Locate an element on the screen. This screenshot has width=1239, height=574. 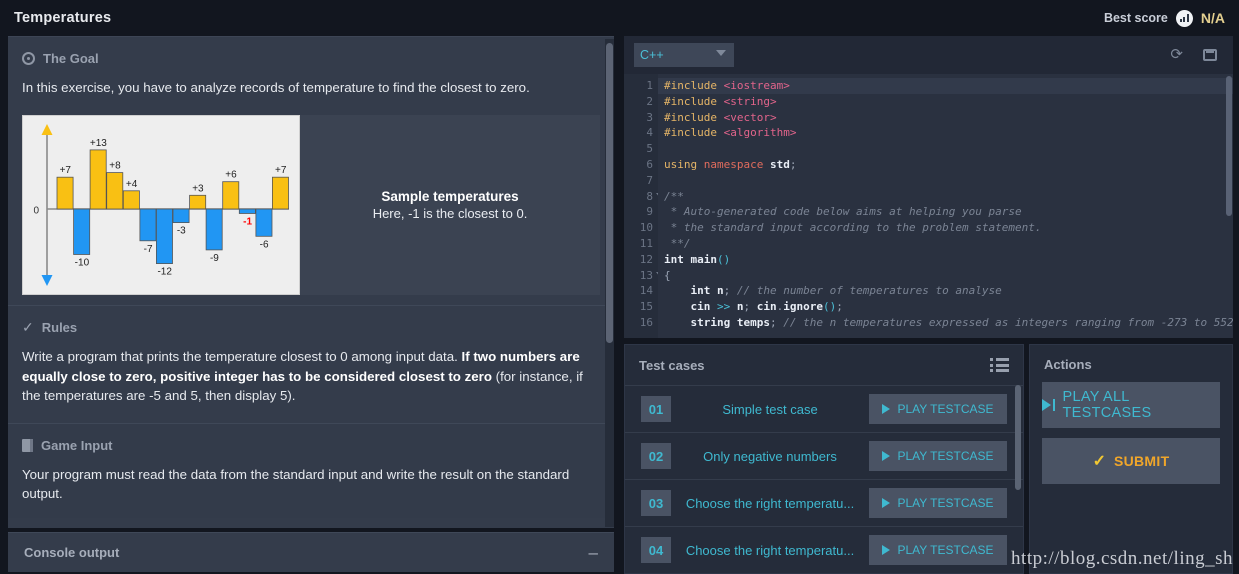
chart-bar-label: -1 is located at coordinates (247, 222).